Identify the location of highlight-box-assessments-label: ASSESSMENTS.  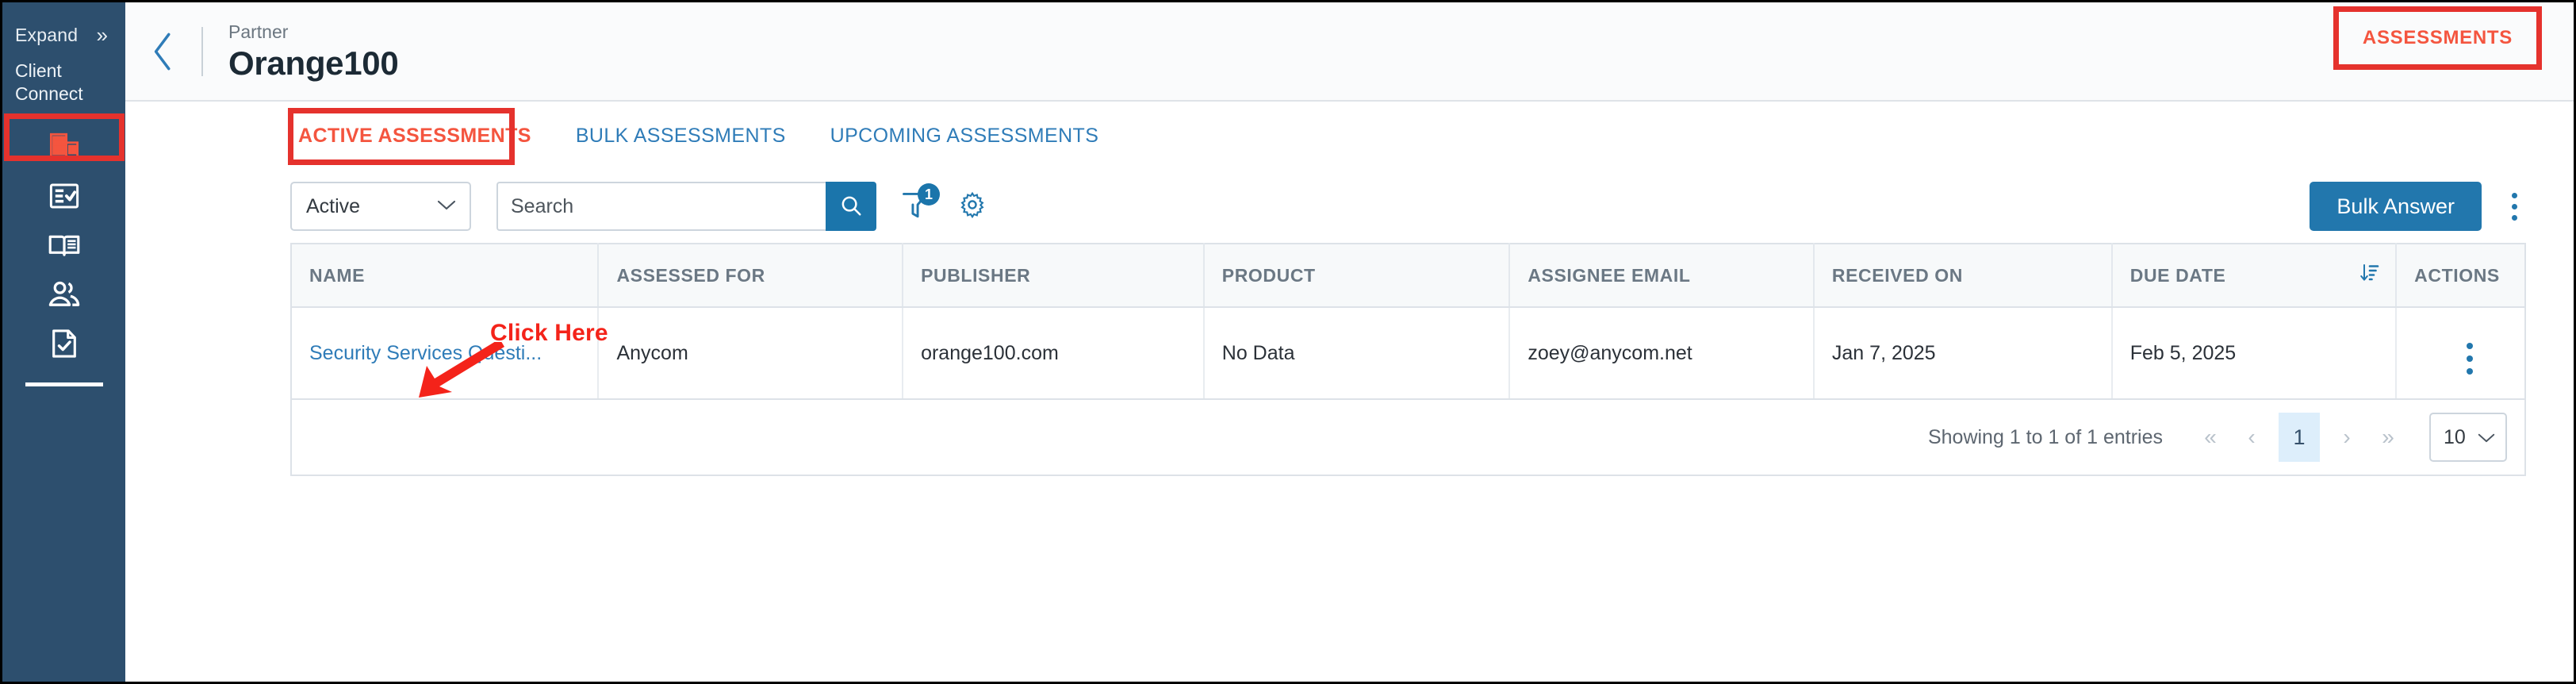
(2438, 38).